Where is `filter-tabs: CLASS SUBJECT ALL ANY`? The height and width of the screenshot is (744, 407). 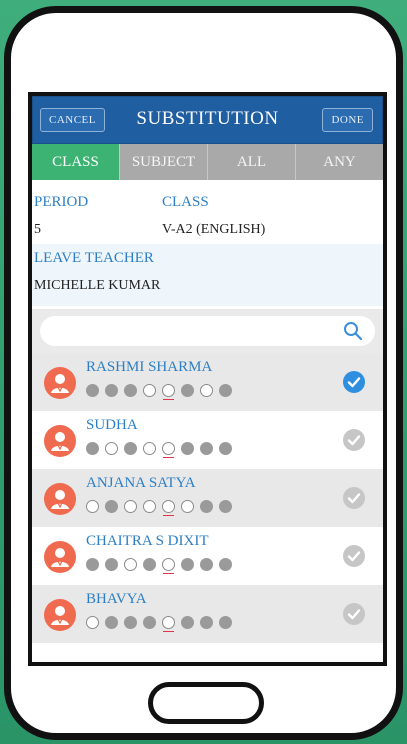 filter-tabs: CLASS SUBJECT ALL ANY is located at coordinates (207, 162).